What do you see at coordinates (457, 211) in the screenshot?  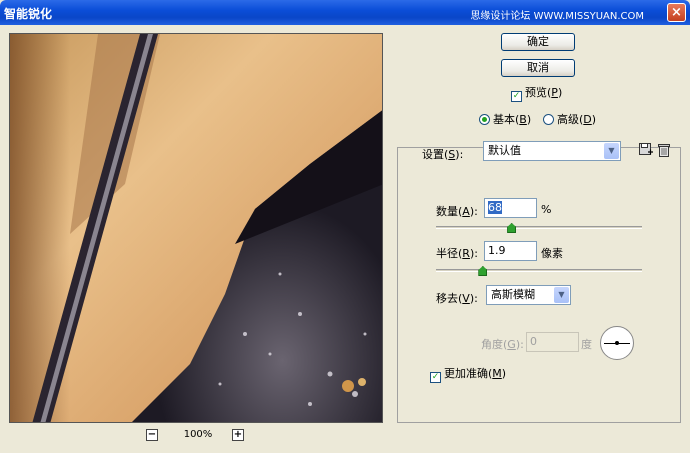 I see `amount-label: 数量(A):` at bounding box center [457, 211].